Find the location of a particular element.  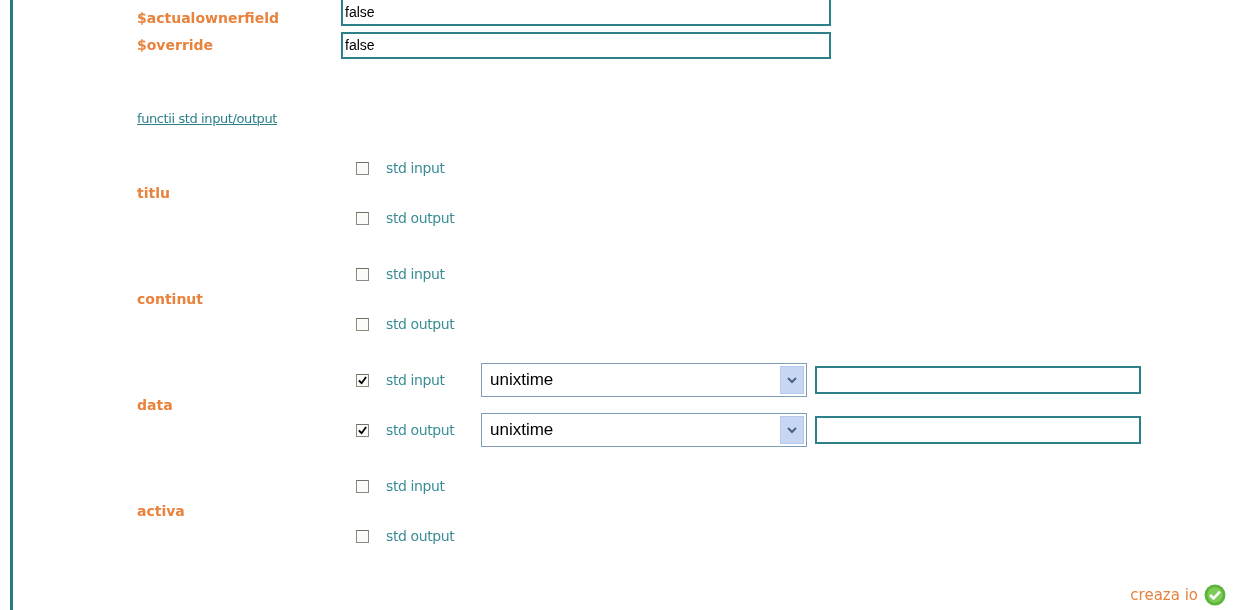

section-link: functii std input/output is located at coordinates (207, 118).